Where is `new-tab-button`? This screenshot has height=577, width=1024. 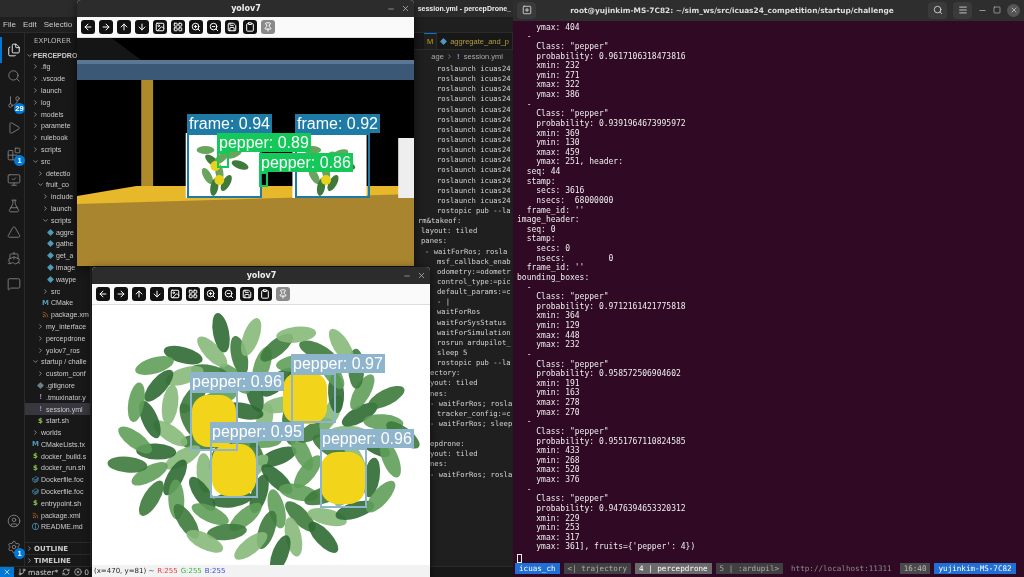 new-tab-button is located at coordinates (526, 10).